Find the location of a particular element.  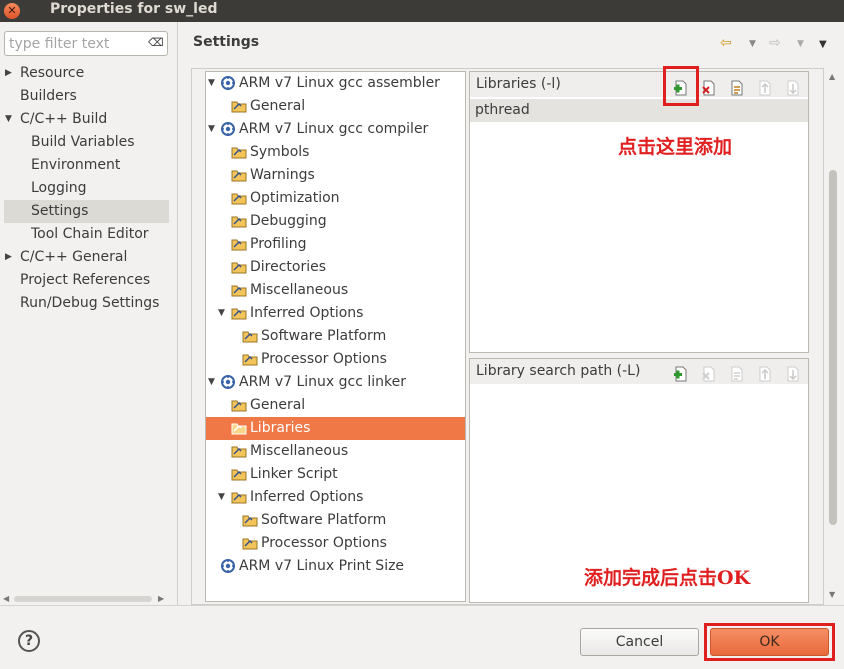

add-icon is located at coordinates (681, 374).